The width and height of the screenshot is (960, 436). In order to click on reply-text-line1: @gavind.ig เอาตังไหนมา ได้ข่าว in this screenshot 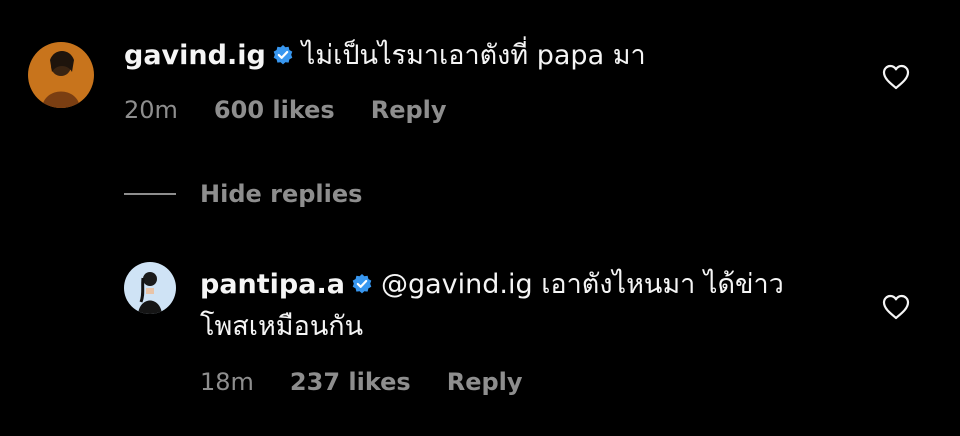, I will do `click(582, 284)`.